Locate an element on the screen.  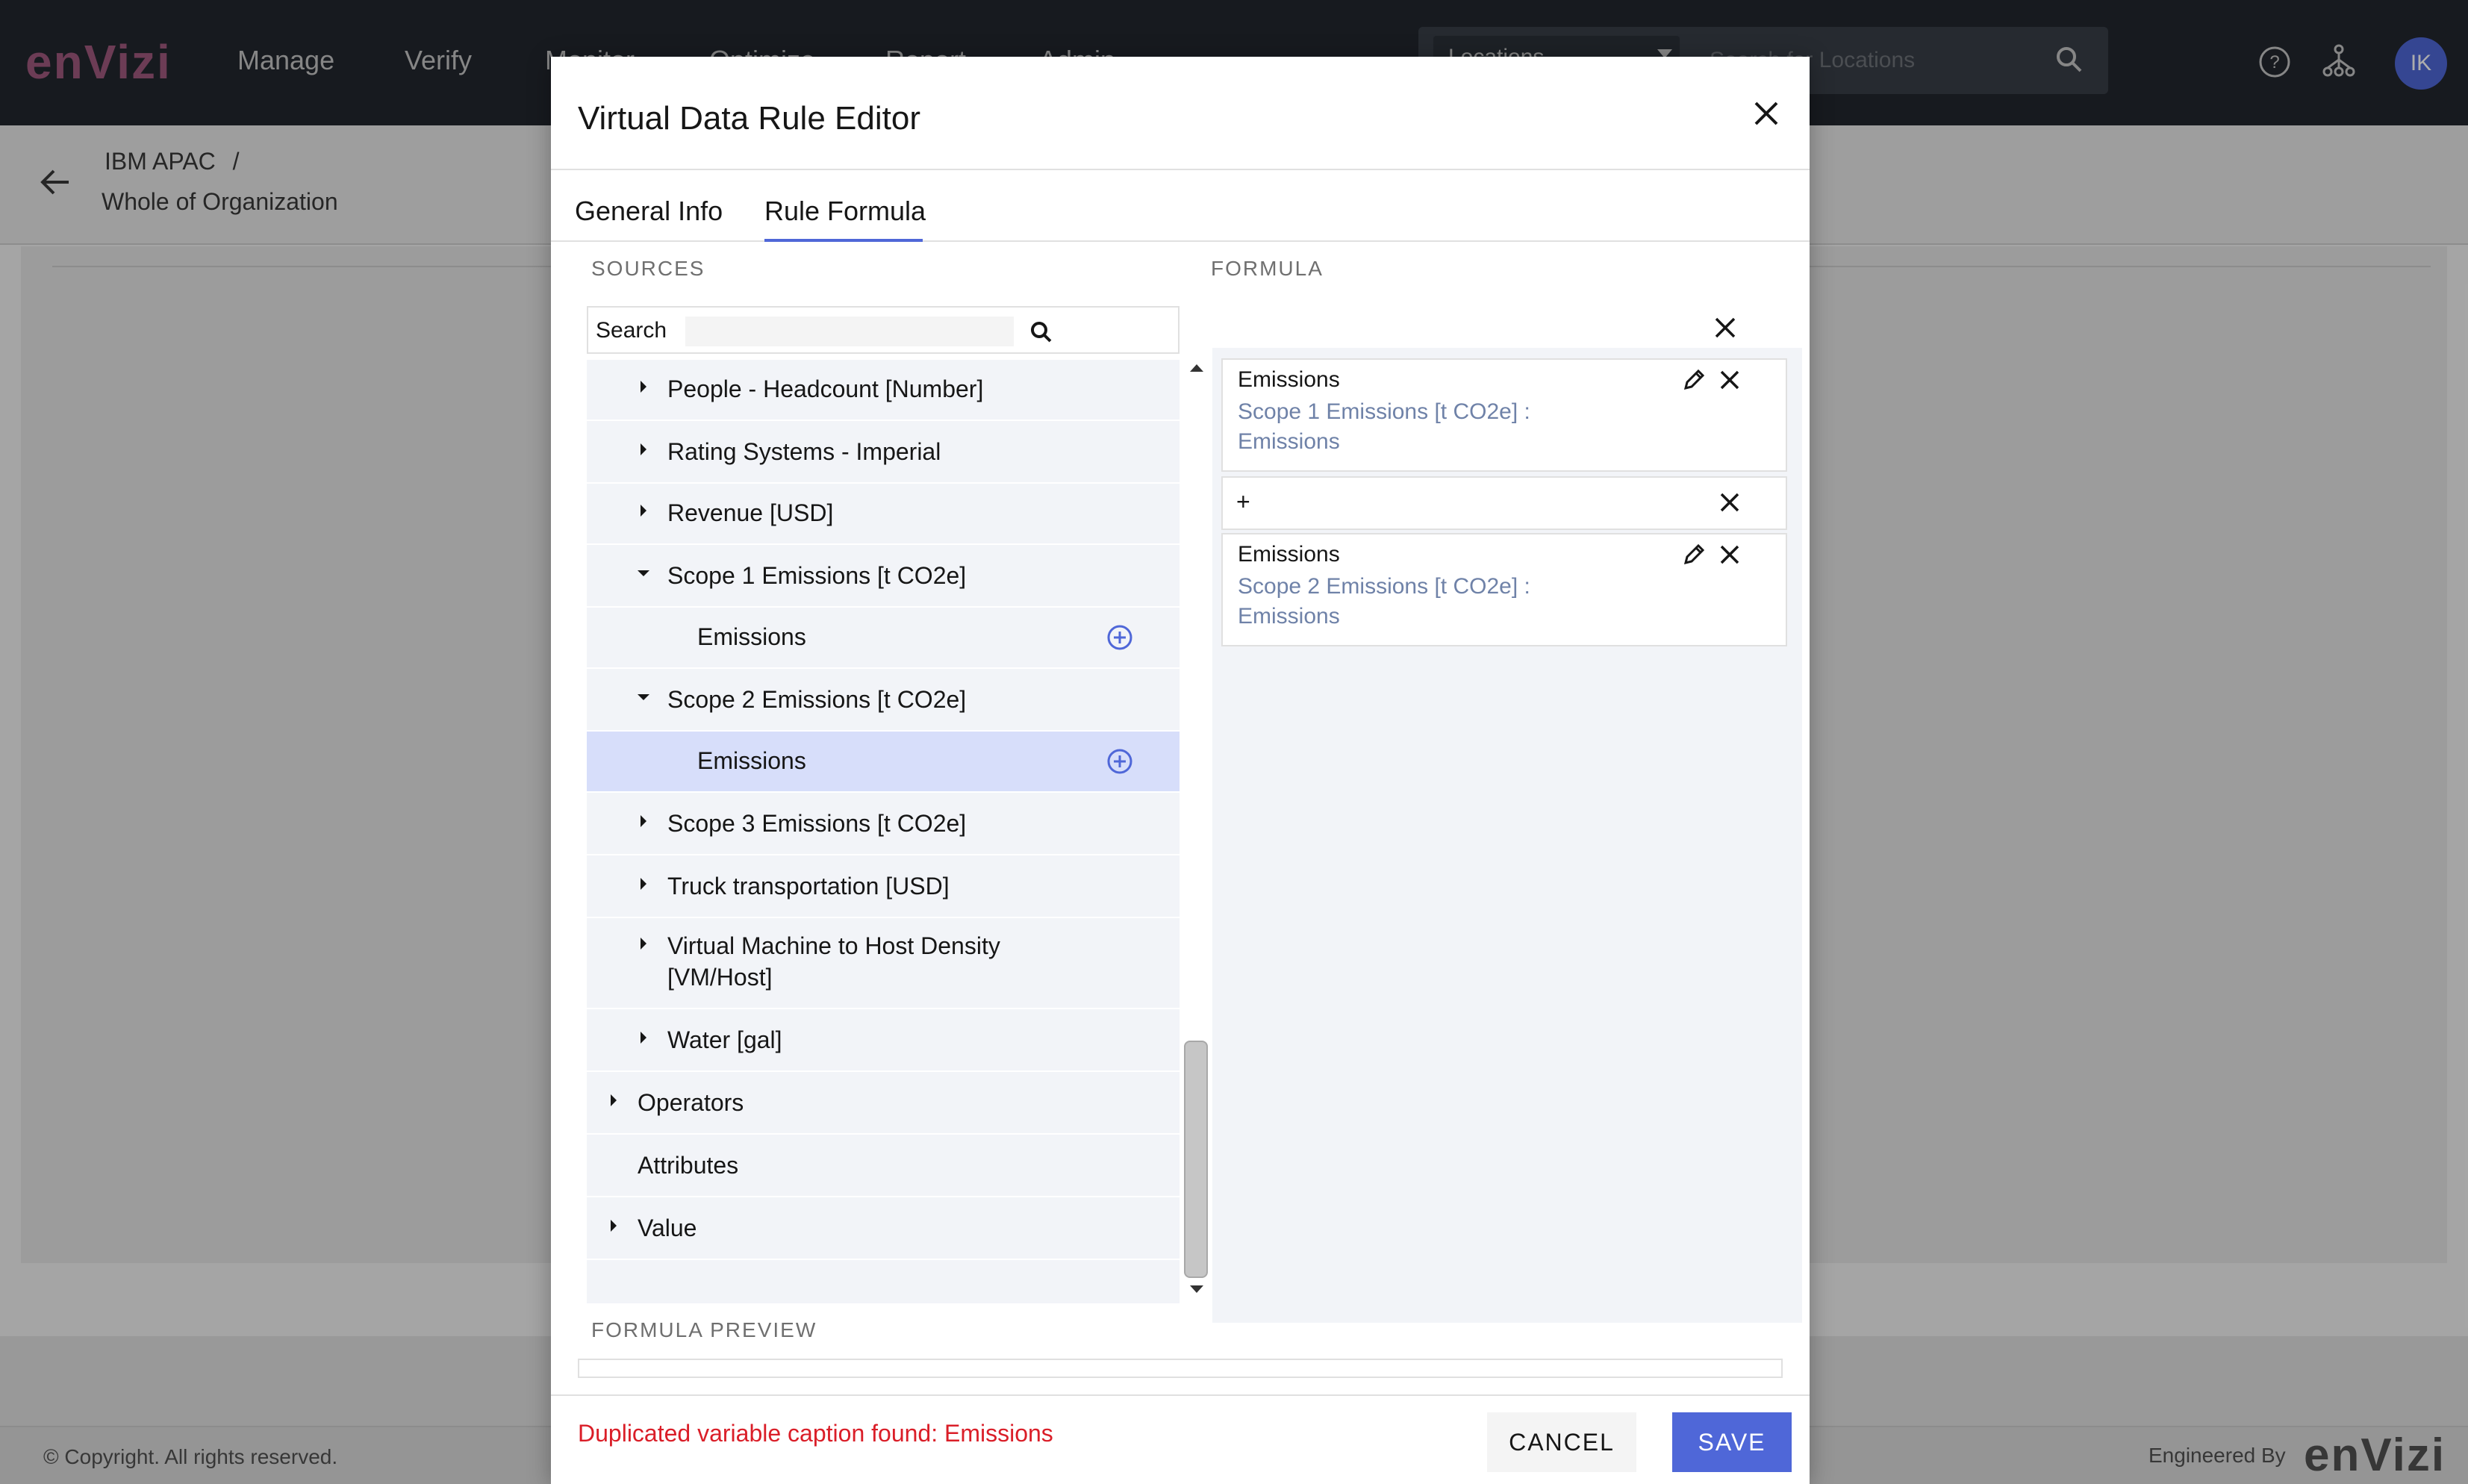
tree-item: Attributes is located at coordinates (883, 1166).